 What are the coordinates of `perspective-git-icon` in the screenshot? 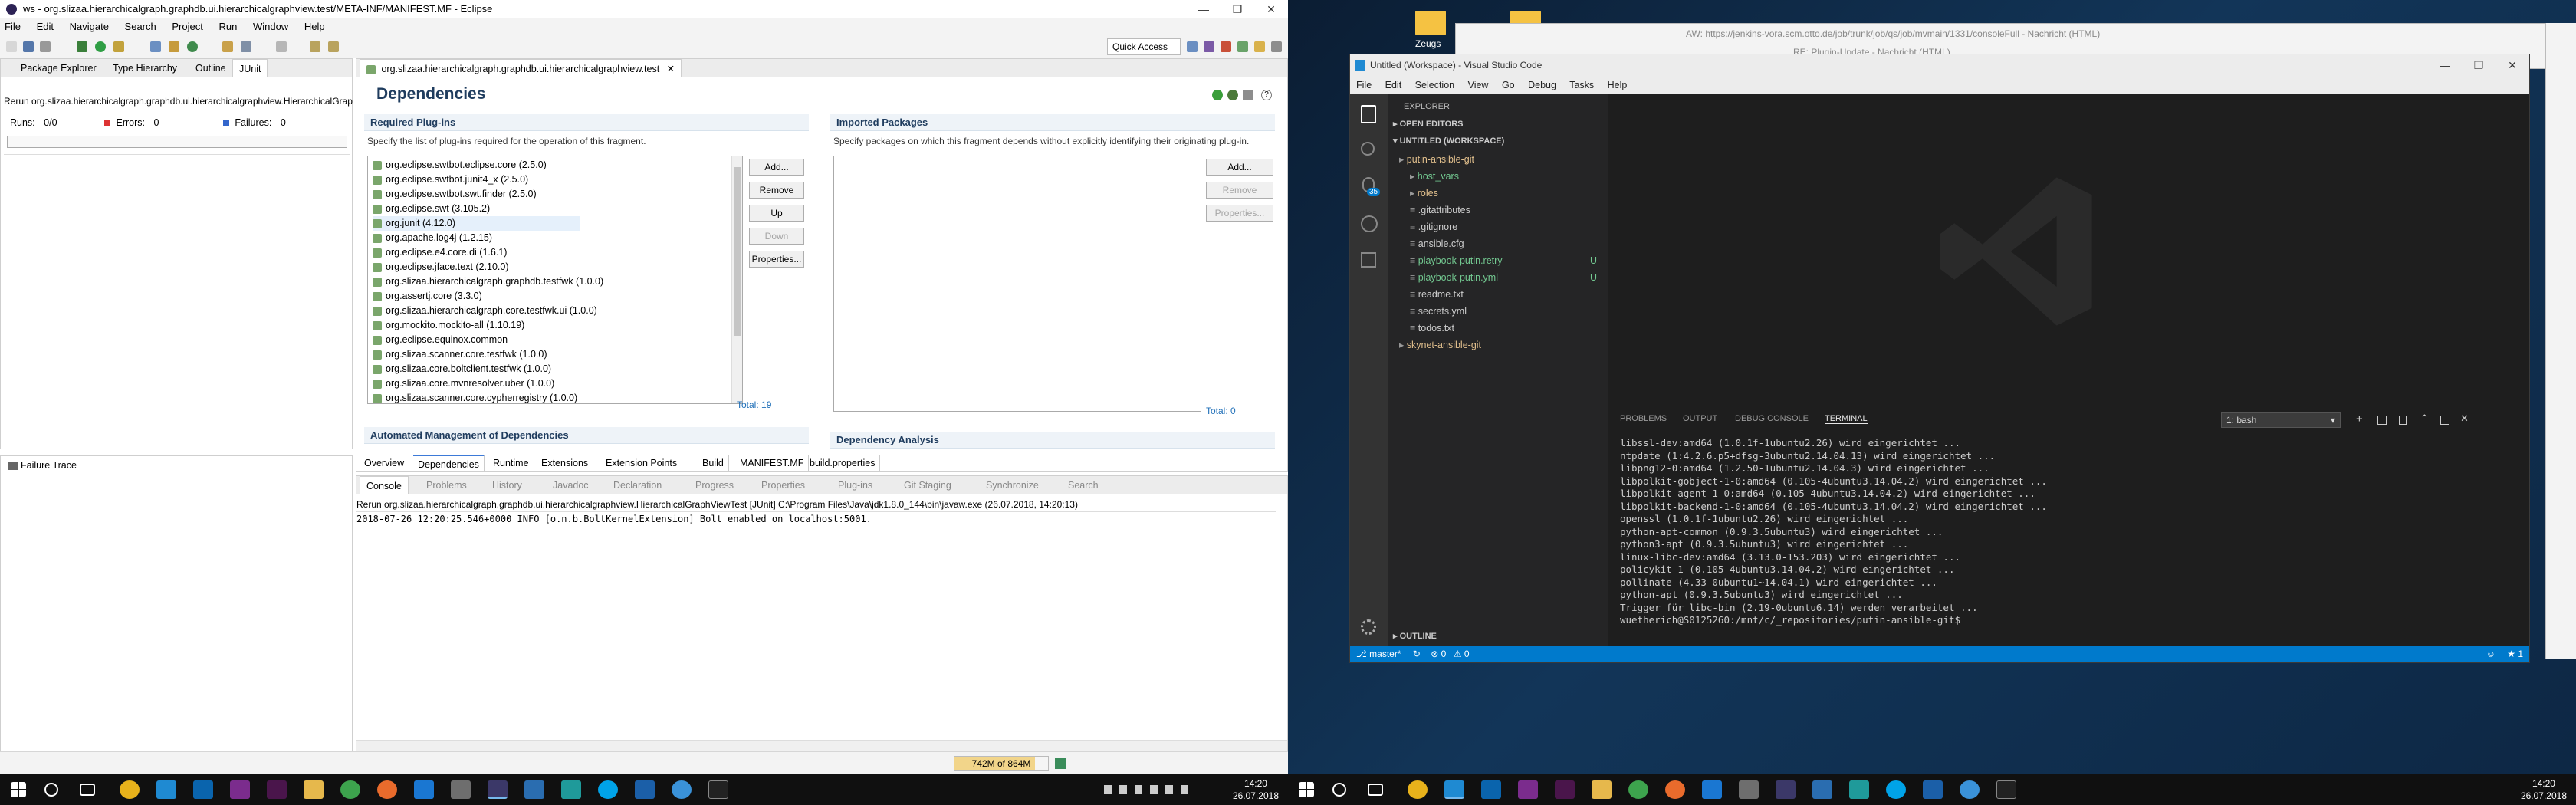 It's located at (1226, 46).